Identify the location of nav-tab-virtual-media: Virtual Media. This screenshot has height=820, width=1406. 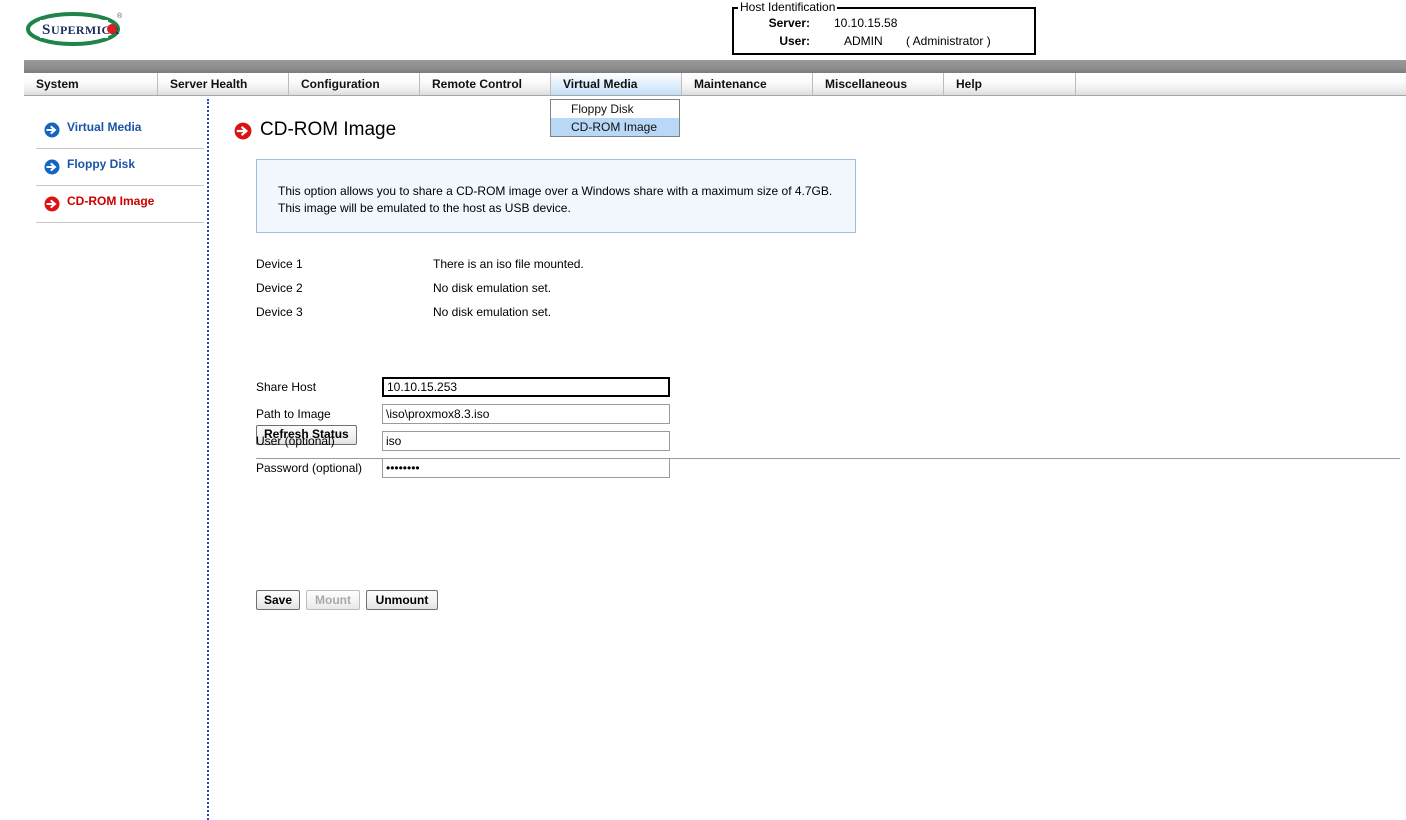
(616, 84).